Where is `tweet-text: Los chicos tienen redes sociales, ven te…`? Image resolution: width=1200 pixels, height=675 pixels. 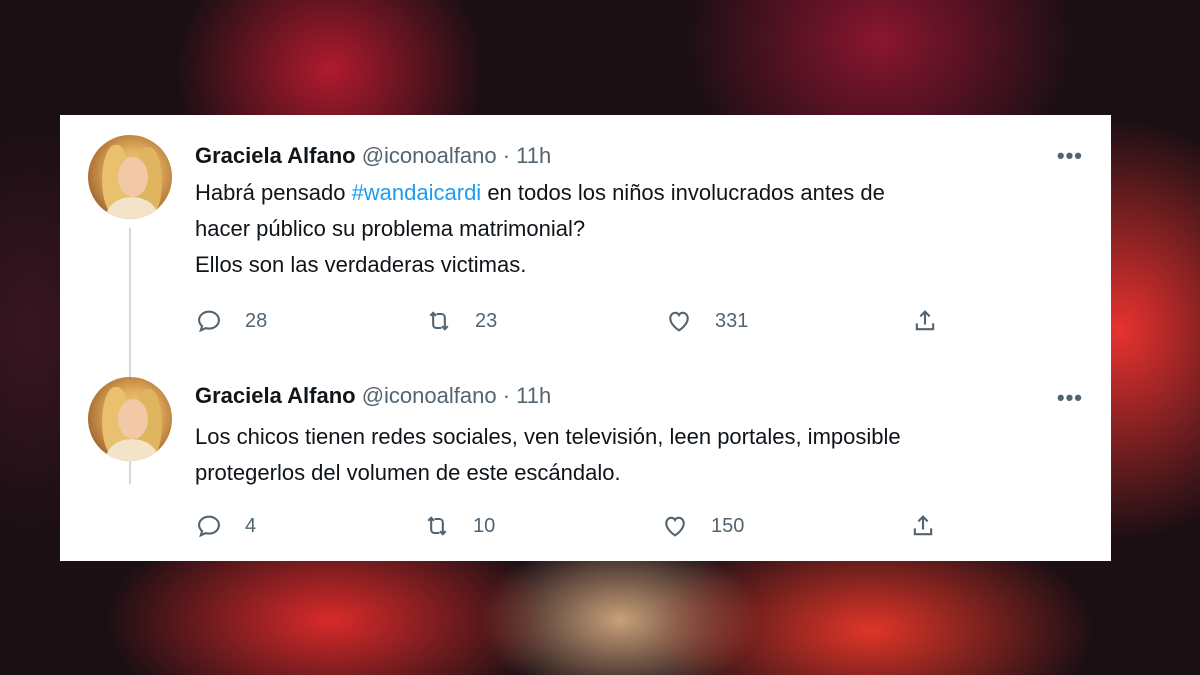 tweet-text: Los chicos tienen redes sociales, ven te… is located at coordinates (548, 454).